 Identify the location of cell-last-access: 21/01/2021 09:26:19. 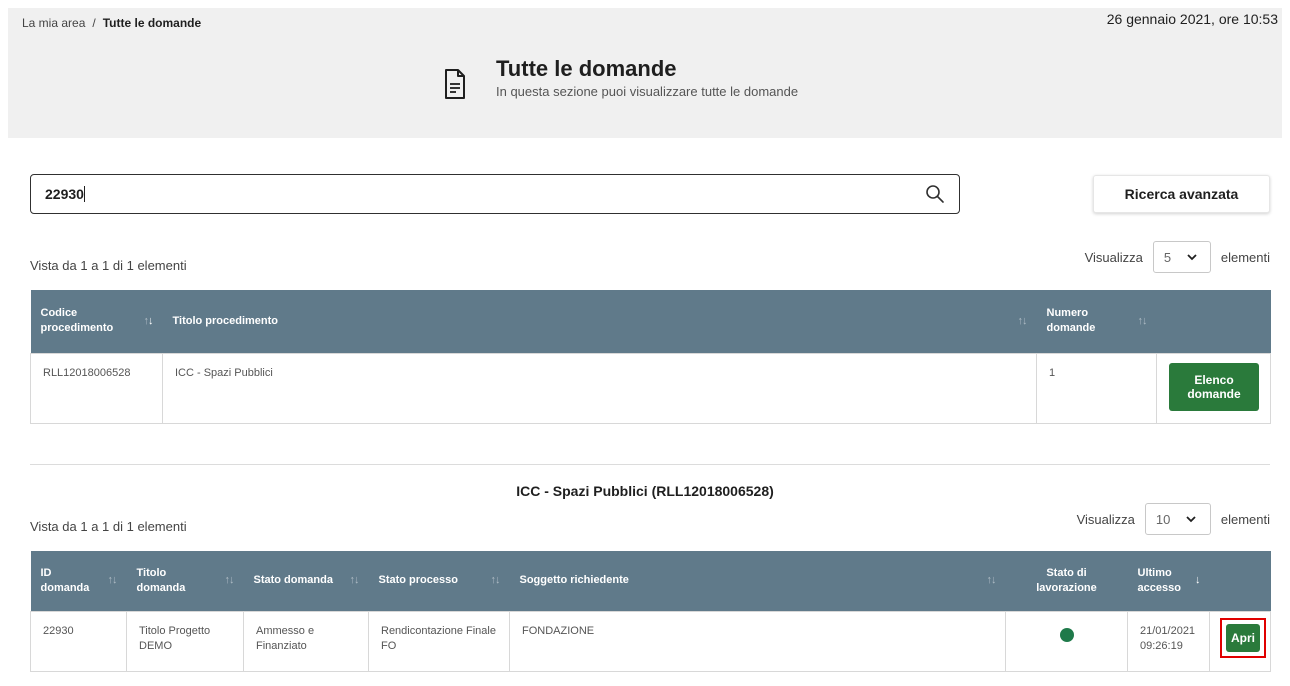
(1168, 641).